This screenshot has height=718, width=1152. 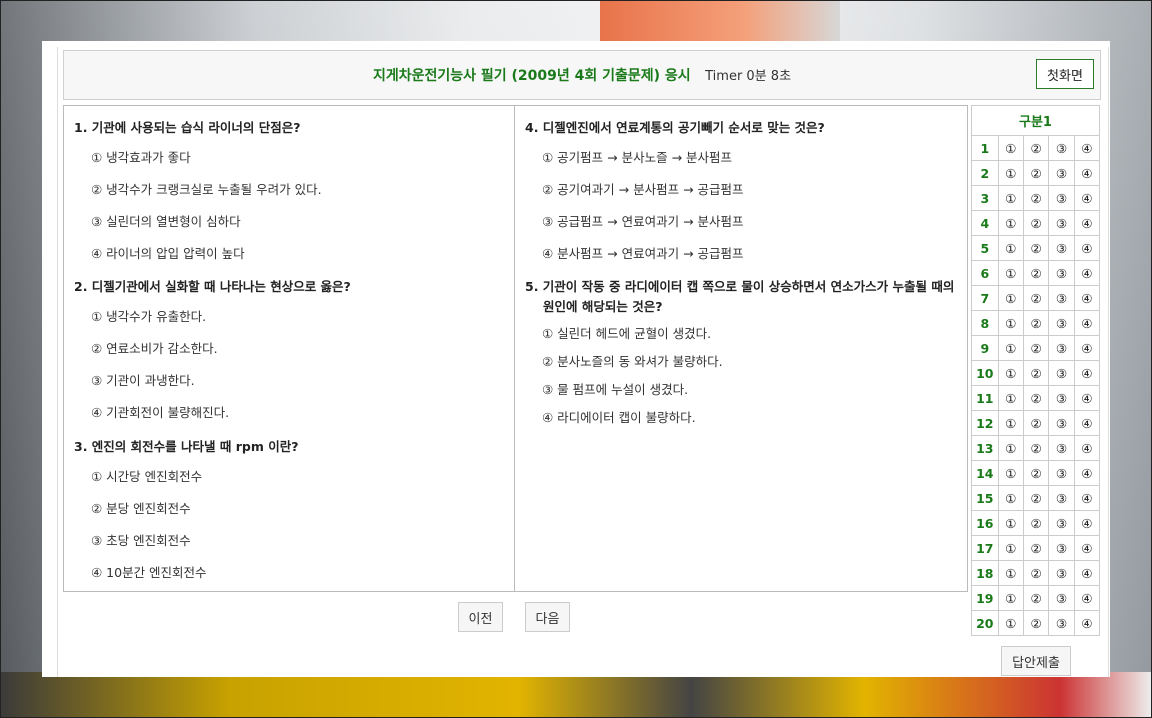 I want to click on next-button: 다음, so click(x=547, y=617).